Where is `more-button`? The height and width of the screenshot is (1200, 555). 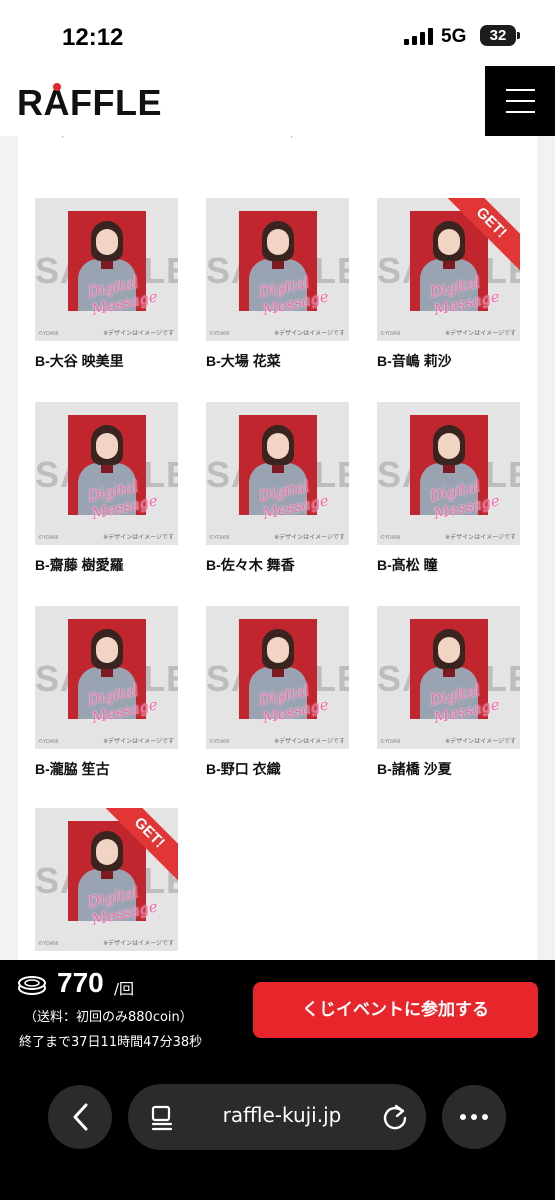 more-button is located at coordinates (474, 1117).